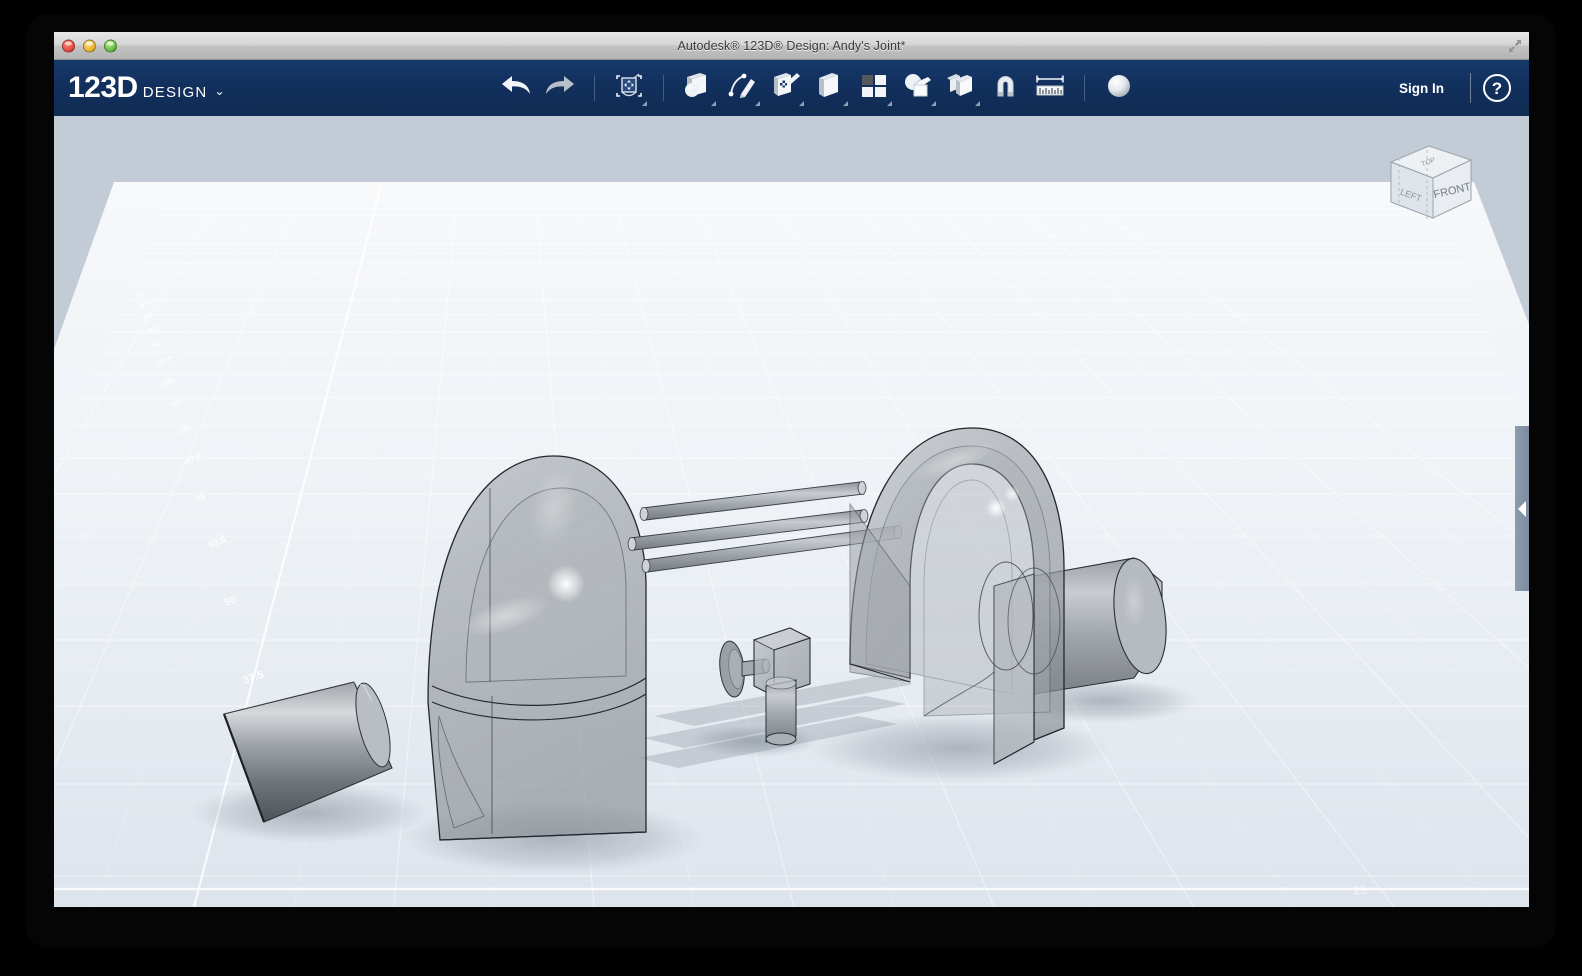 The height and width of the screenshot is (976, 1582). What do you see at coordinates (110, 45) in the screenshot?
I see `zoom-button` at bounding box center [110, 45].